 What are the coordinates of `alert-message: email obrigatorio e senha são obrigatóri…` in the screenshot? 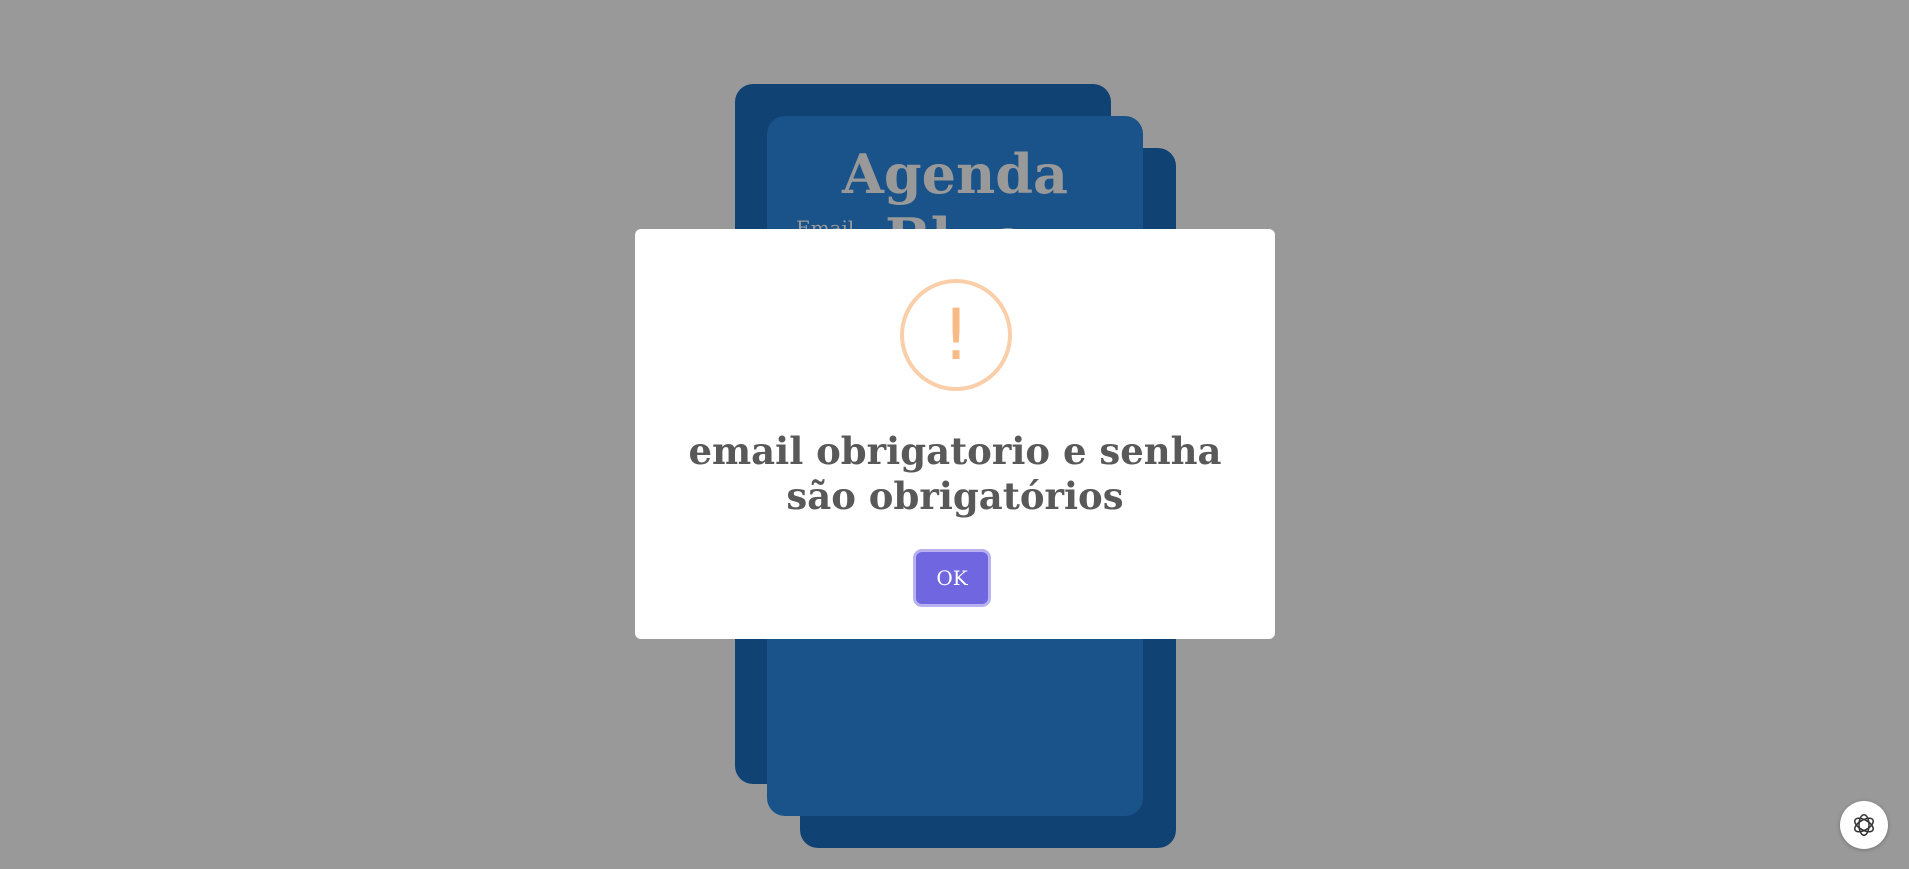 It's located at (955, 473).